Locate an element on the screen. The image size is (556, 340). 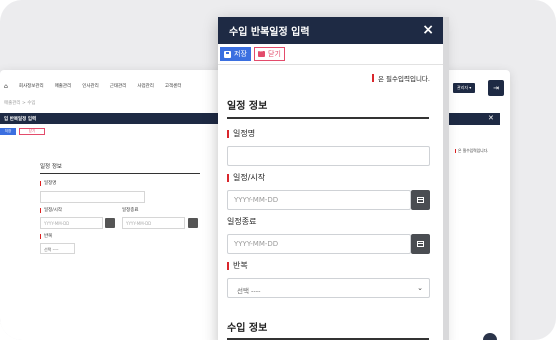
end-date-calendar-button is located at coordinates (420, 244).